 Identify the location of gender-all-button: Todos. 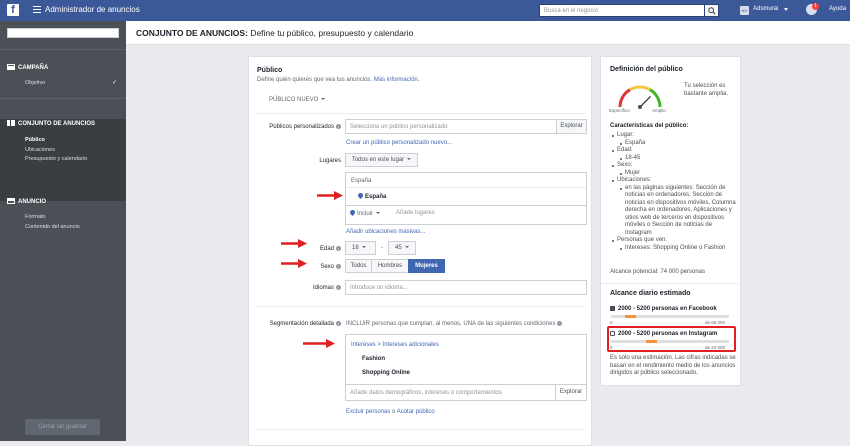
(358, 266).